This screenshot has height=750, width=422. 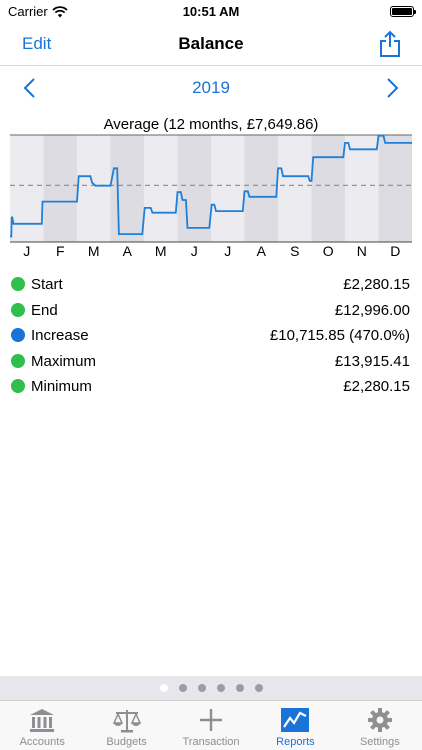 I want to click on stat-row-end: End £12,996.00, so click(x=211, y=311).